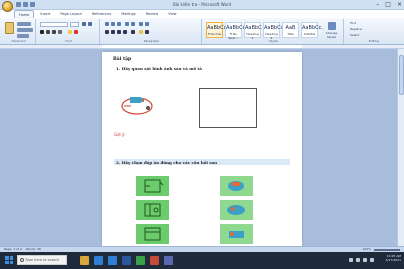 Image resolution: width=404 pixels, height=269 pixels. I want to click on style-heading-2: AaBbCc Heading 2, so click(273, 31).